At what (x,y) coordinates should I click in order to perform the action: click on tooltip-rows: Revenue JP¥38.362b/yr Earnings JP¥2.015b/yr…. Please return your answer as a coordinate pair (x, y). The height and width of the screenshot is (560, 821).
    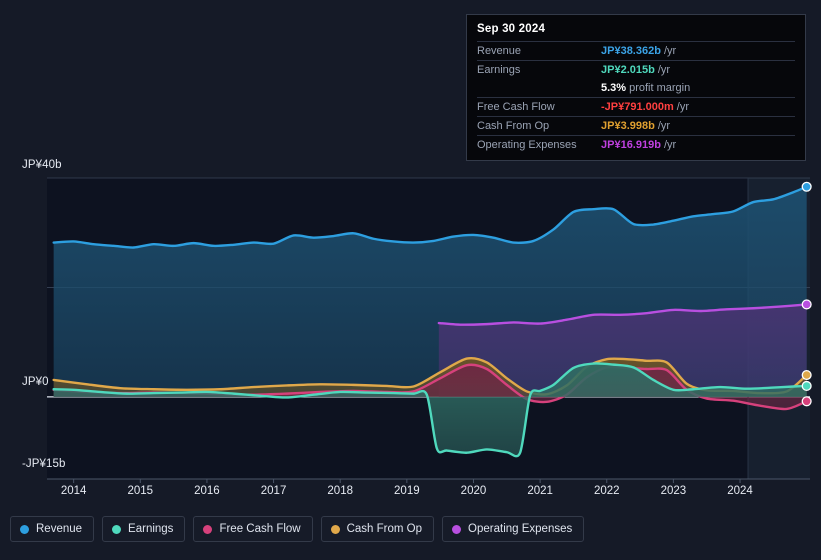
    Looking at the image, I should click on (636, 97).